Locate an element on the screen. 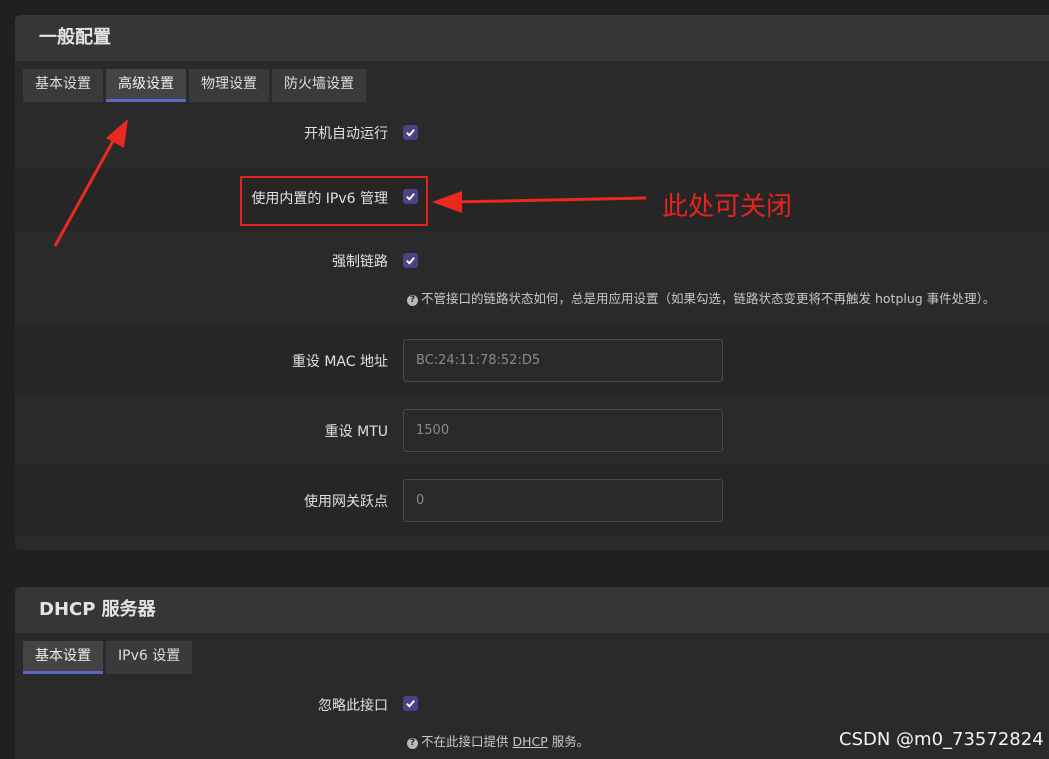  annotation-text: 此处可关闭 is located at coordinates (727, 207).